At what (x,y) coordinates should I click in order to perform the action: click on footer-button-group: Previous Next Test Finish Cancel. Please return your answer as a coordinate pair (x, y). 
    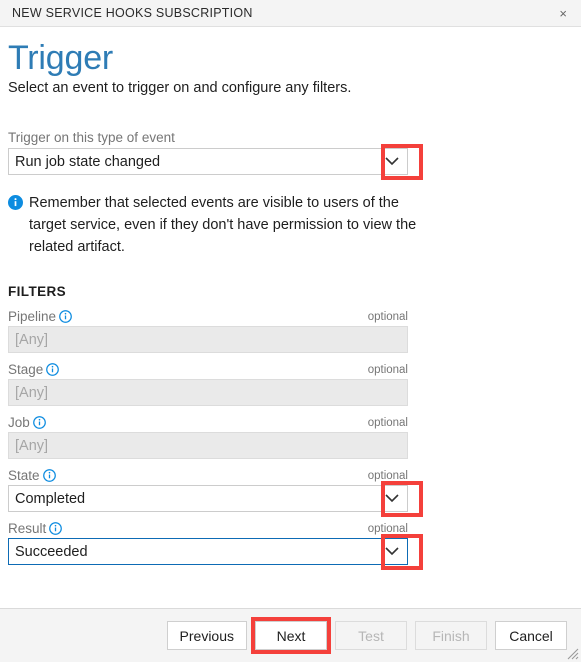
    Looking at the image, I should click on (363, 635).